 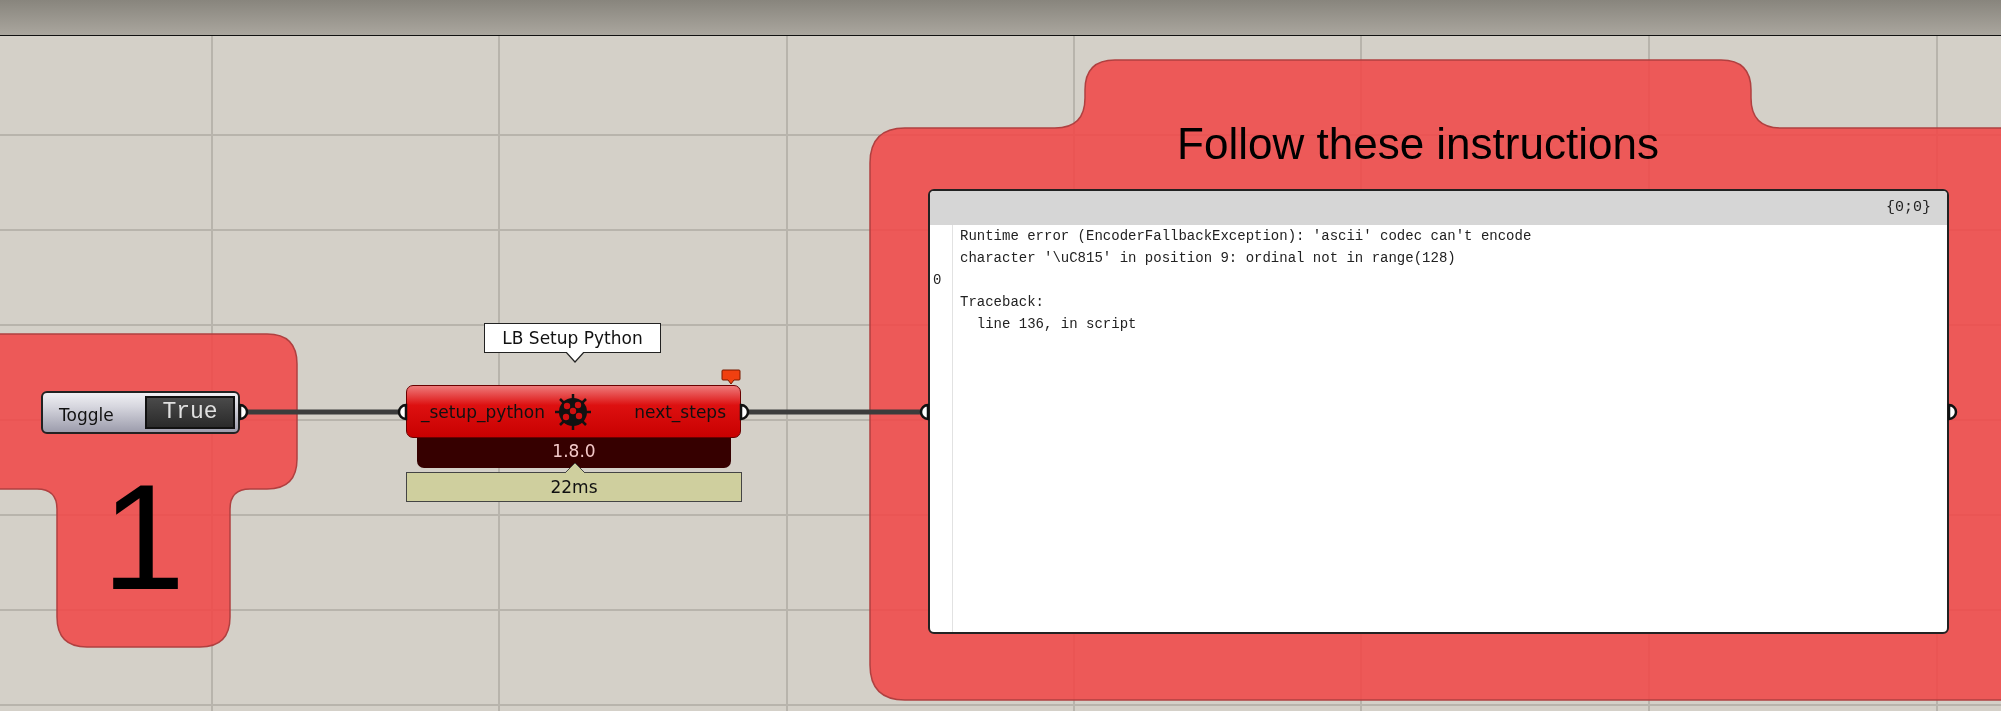 What do you see at coordinates (937, 280) in the screenshot?
I see `line-index: 0` at bounding box center [937, 280].